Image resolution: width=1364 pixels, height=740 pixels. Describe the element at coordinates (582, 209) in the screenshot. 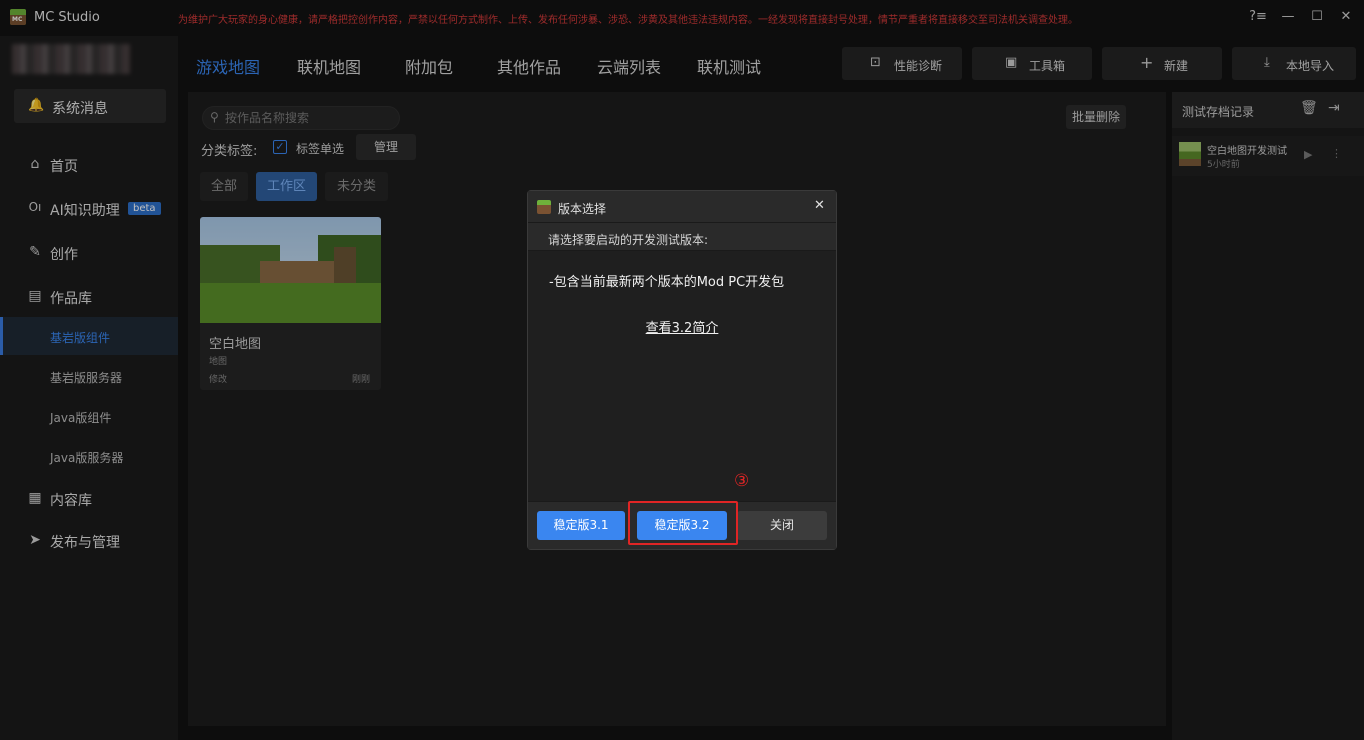

I see `dialog-title: 版本选择` at that location.